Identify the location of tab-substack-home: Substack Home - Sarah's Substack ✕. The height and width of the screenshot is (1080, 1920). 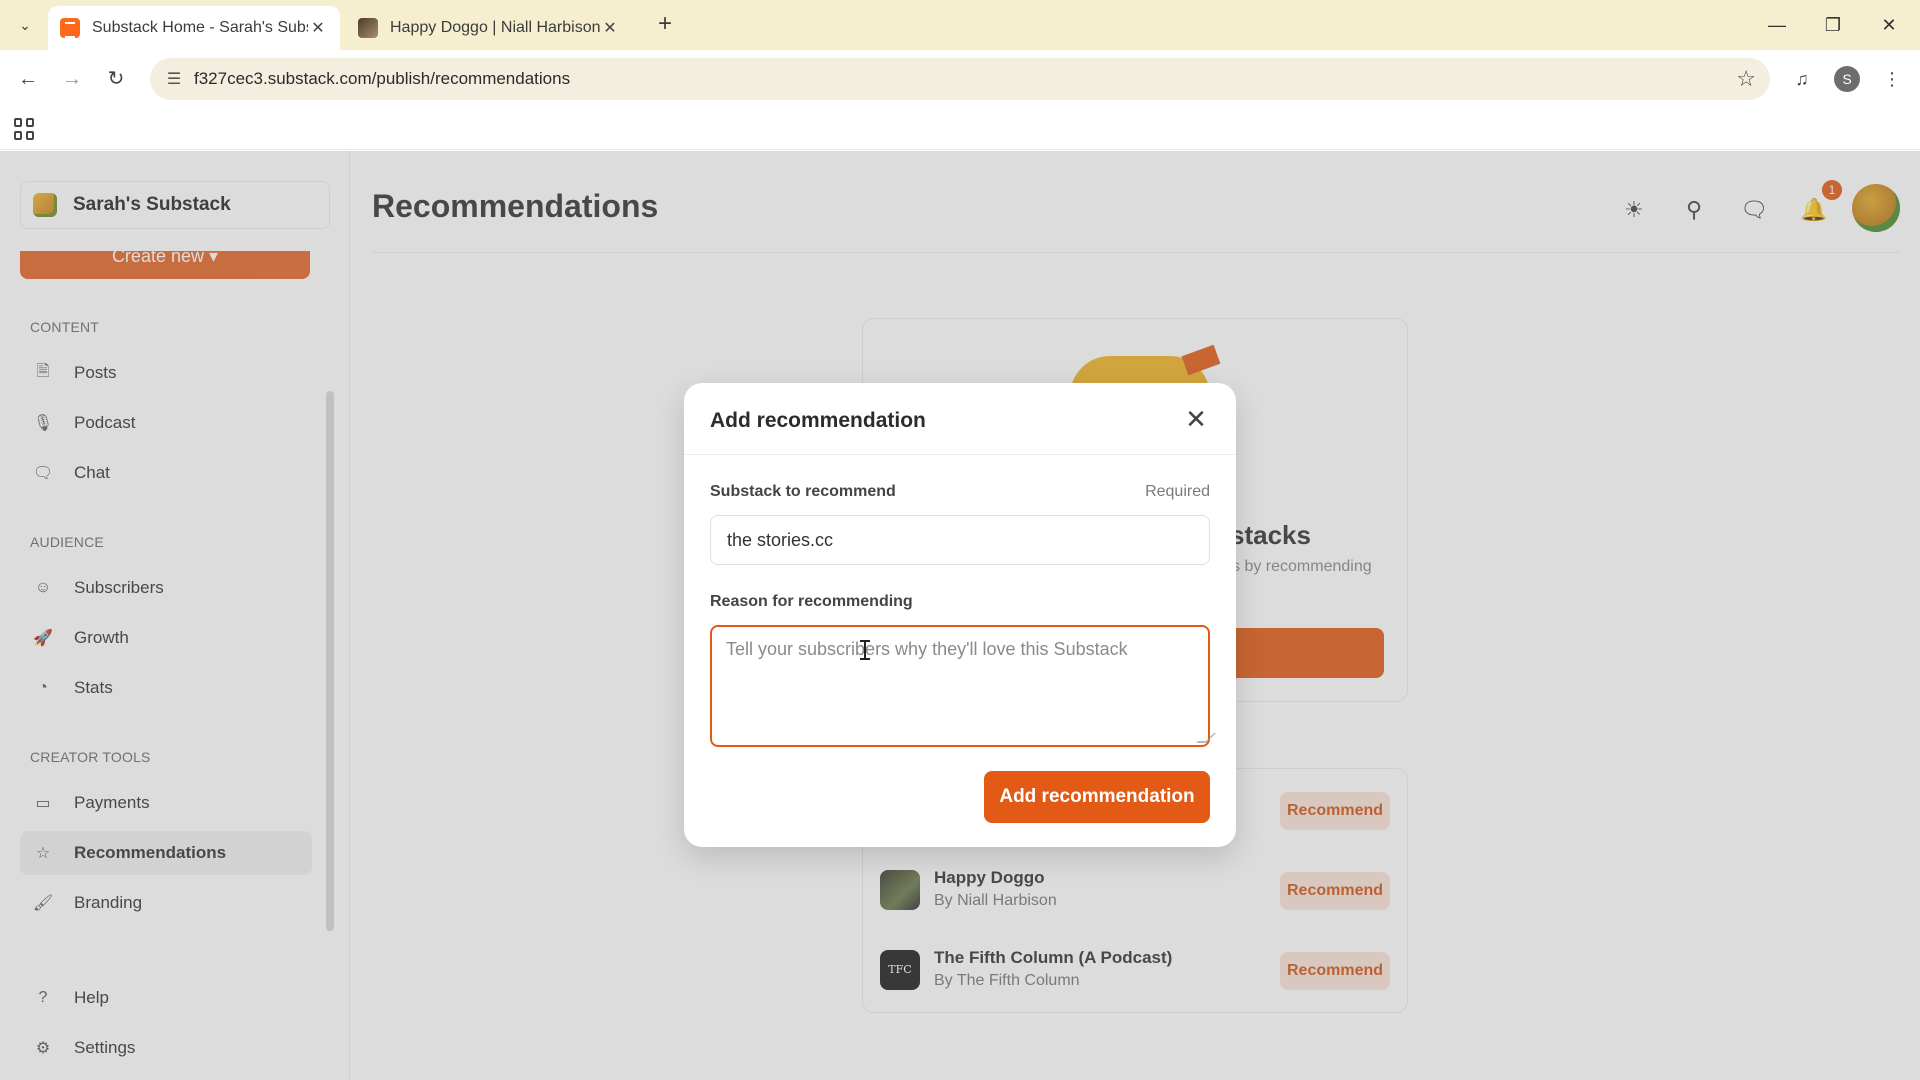
(194, 28).